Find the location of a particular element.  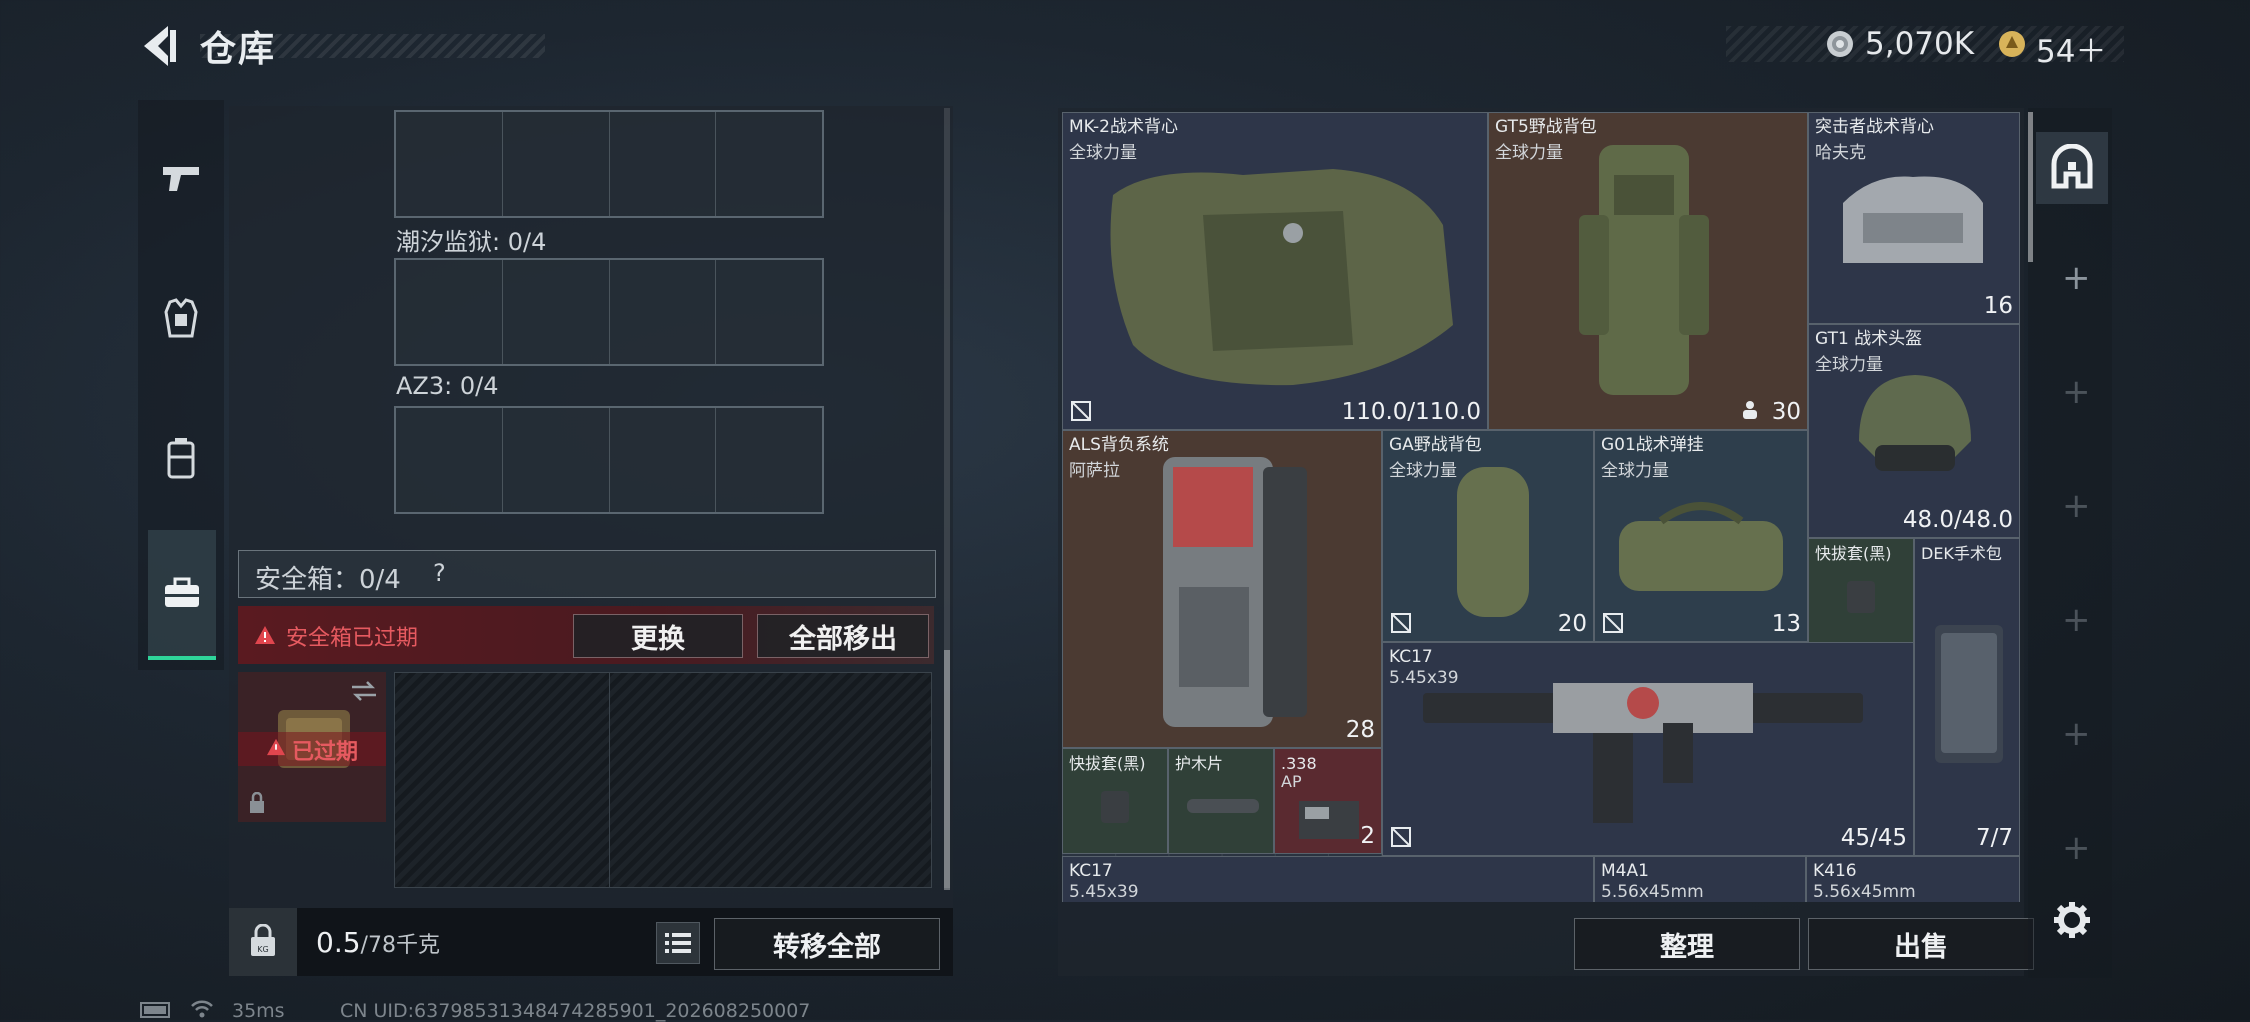

replace-button: 更换 is located at coordinates (658, 636).